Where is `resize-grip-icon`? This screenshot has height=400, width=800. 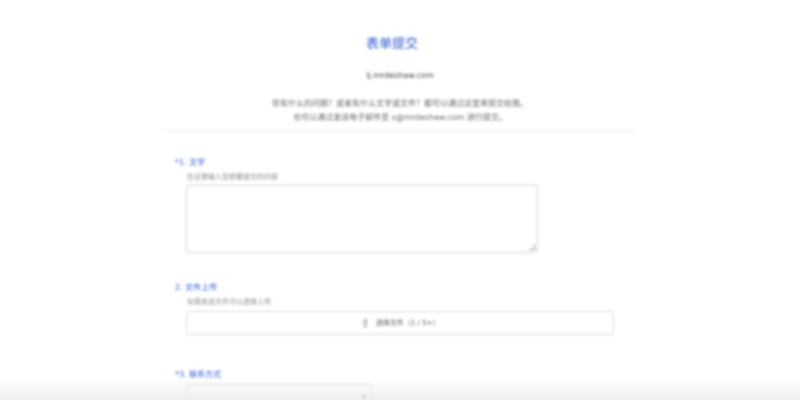
resize-grip-icon is located at coordinates (532, 247).